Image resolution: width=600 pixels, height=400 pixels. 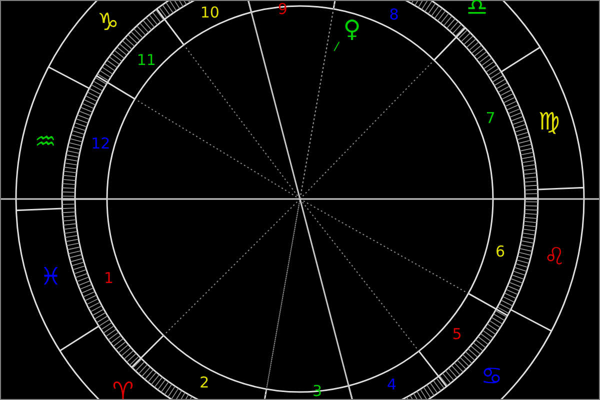 What do you see at coordinates (457, 333) in the screenshot?
I see `house-number: 5` at bounding box center [457, 333].